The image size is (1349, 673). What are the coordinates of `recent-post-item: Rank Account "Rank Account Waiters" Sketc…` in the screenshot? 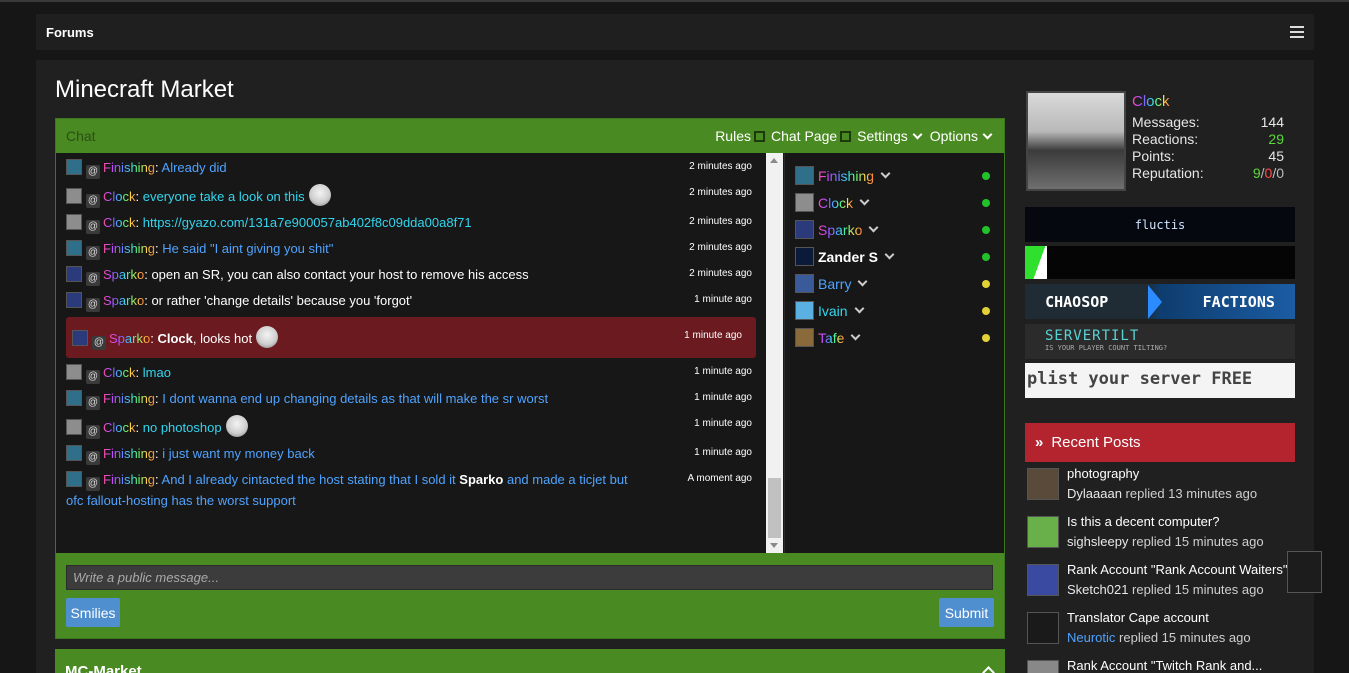 It's located at (1175, 582).